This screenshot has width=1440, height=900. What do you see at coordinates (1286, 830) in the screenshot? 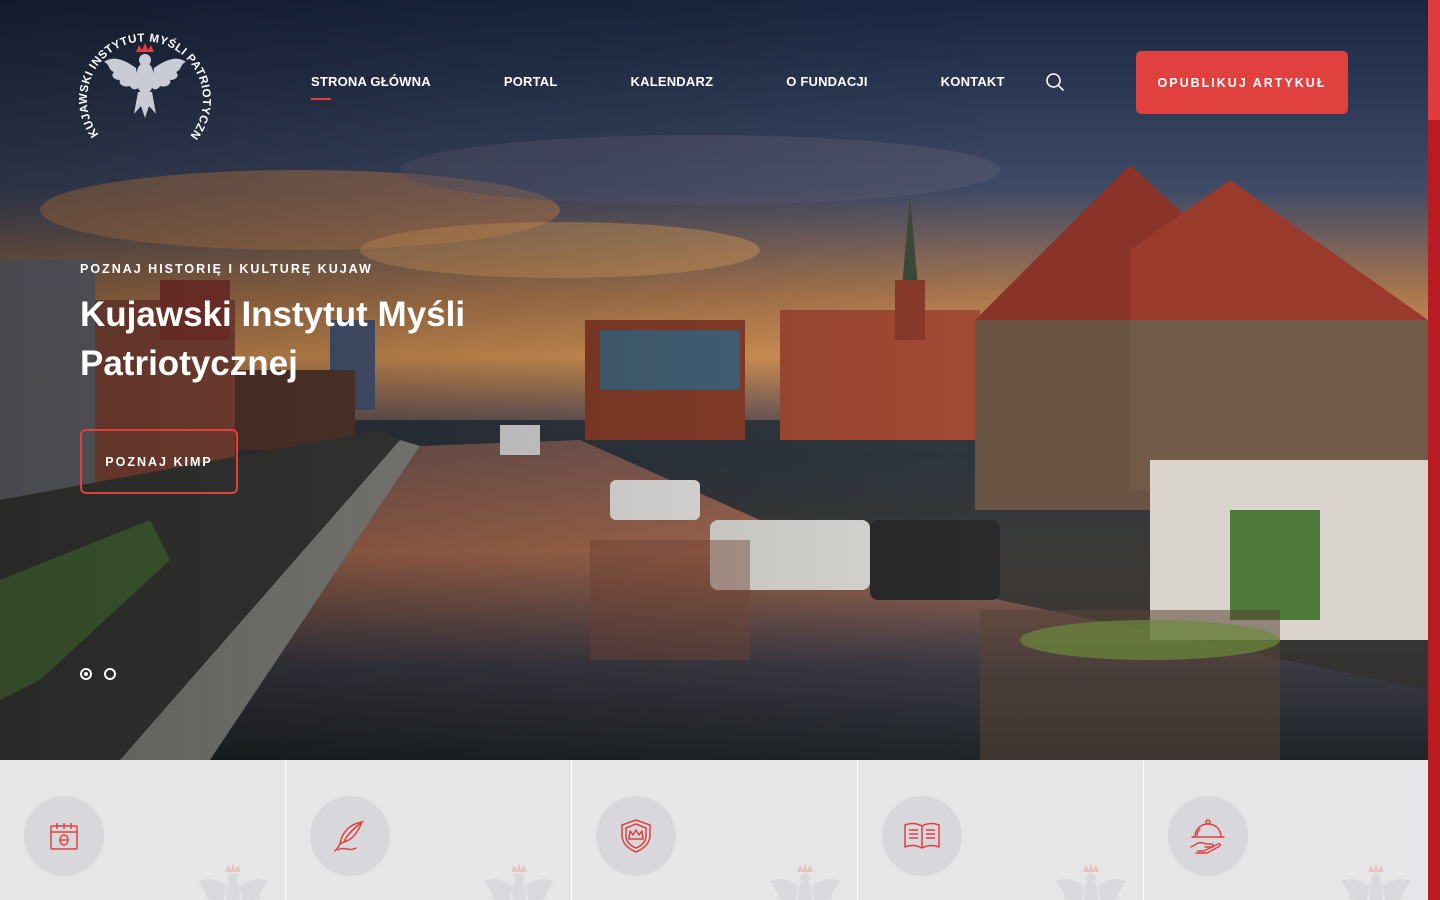
I see `feature-card-cuisine` at bounding box center [1286, 830].